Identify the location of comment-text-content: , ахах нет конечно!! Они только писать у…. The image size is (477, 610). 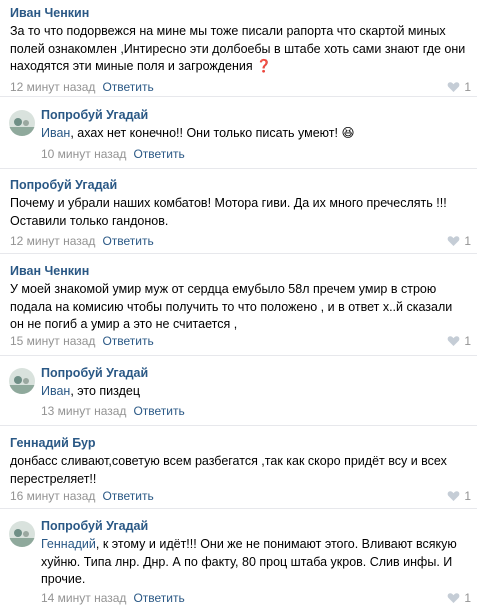
(204, 133).